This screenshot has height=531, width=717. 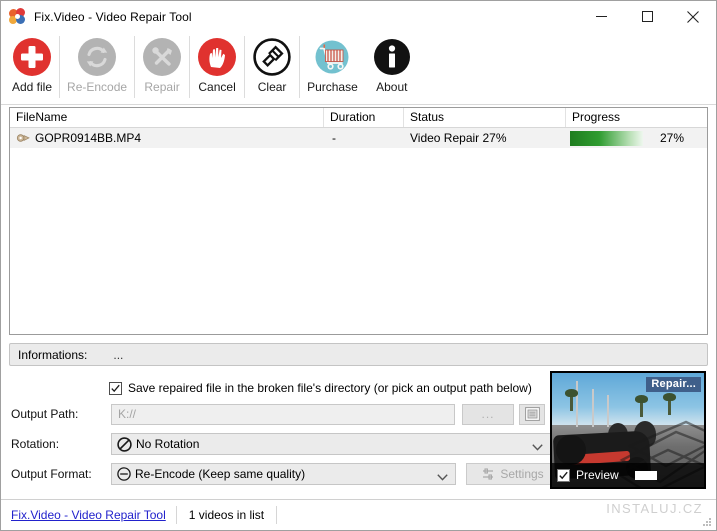 I want to click on preview-panel: Repair... Preview, so click(x=628, y=430).